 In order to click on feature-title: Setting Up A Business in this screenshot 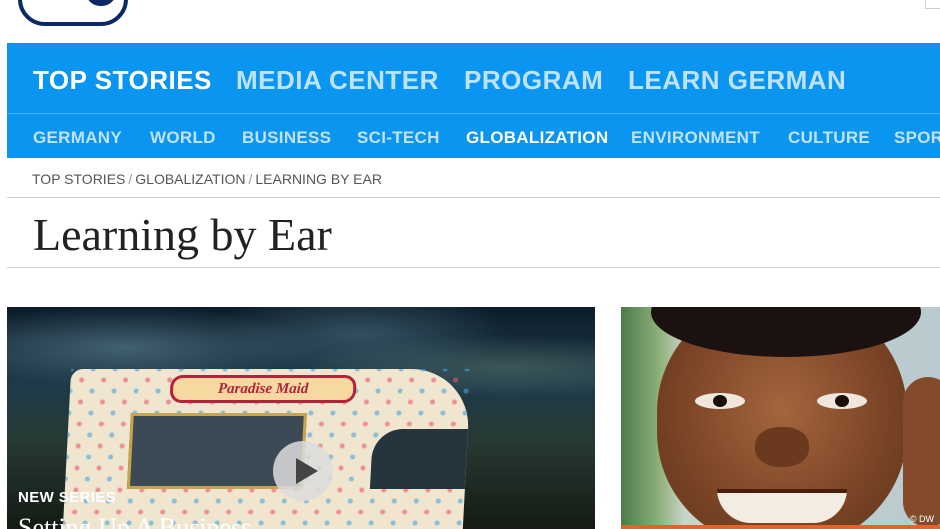, I will do `click(134, 521)`.